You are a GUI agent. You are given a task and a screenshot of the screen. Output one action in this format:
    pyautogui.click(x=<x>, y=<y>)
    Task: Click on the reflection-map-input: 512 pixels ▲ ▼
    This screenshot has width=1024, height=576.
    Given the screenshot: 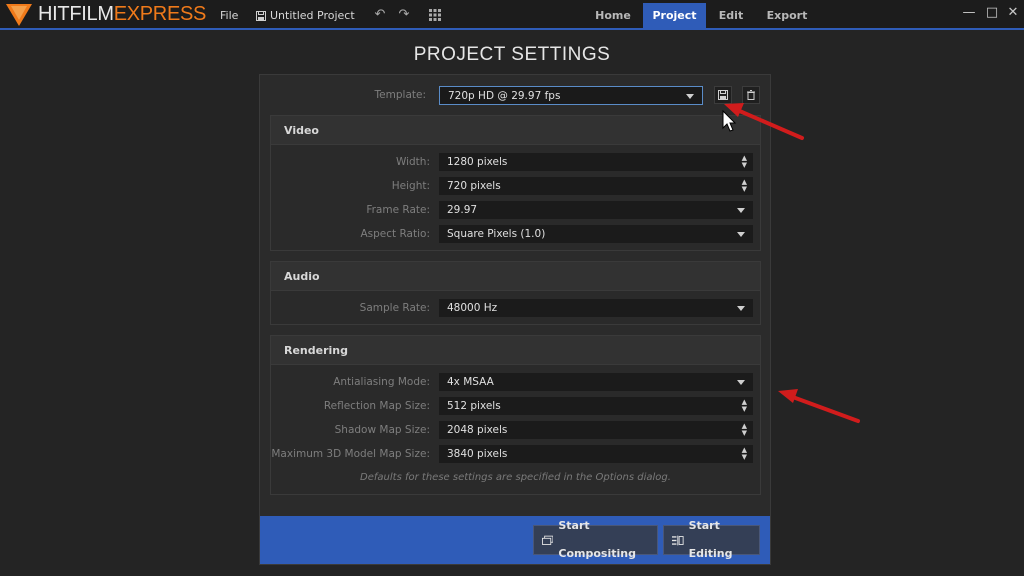 What is the action you would take?
    pyautogui.click(x=596, y=406)
    